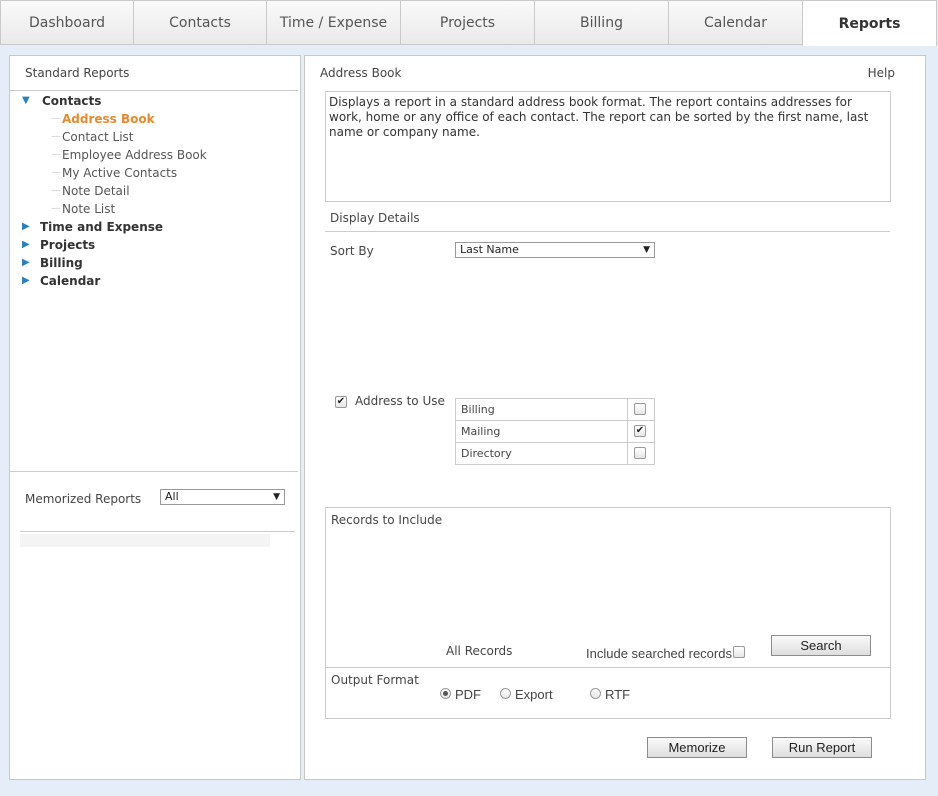 This screenshot has height=796, width=938. I want to click on billing-checkbox, so click(640, 409).